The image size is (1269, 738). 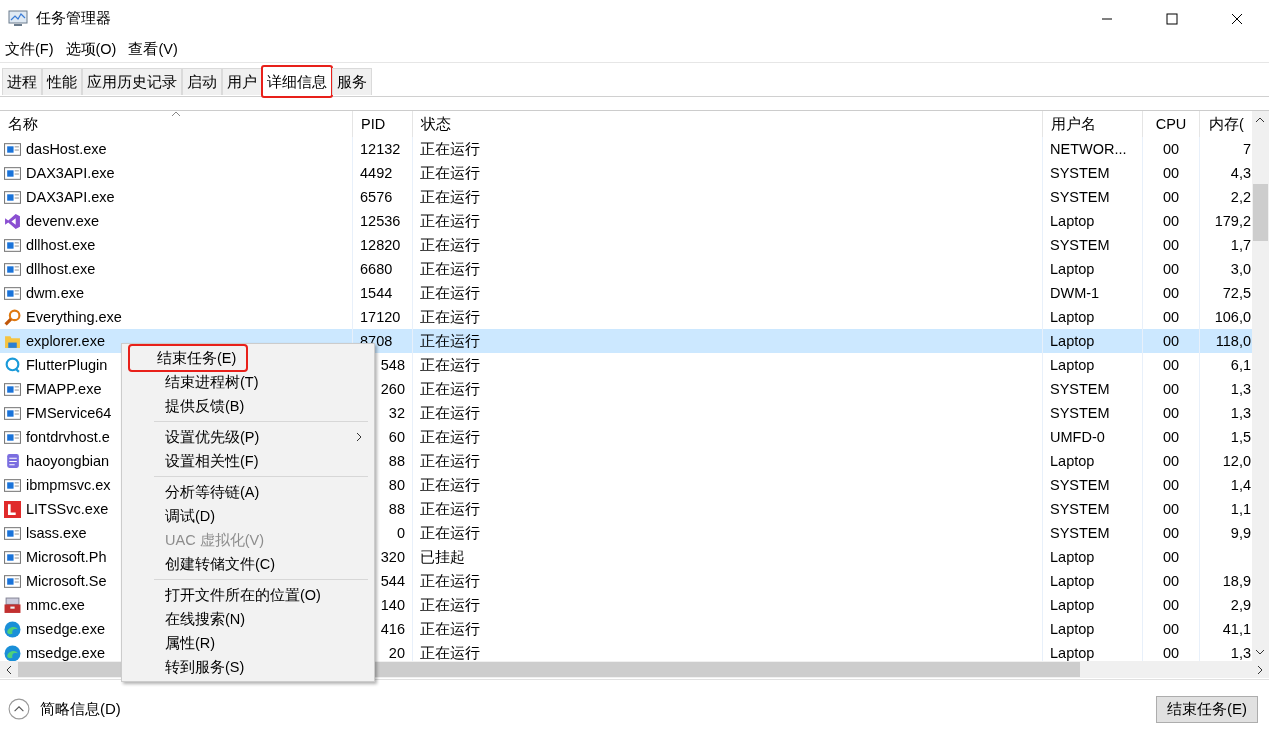 What do you see at coordinates (1093, 124) in the screenshot?
I see `column-header: 用户名` at bounding box center [1093, 124].